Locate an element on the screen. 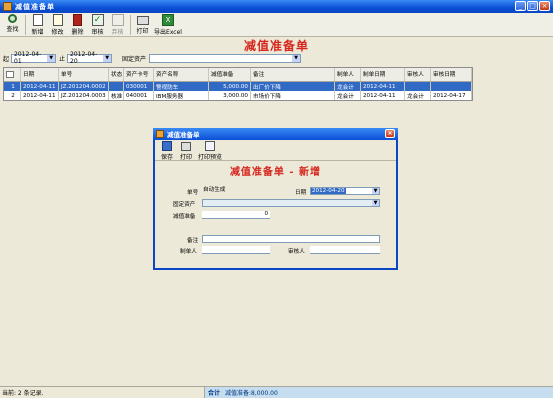 The width and height of the screenshot is (553, 398). asset-select: ▼ is located at coordinates (291, 203).